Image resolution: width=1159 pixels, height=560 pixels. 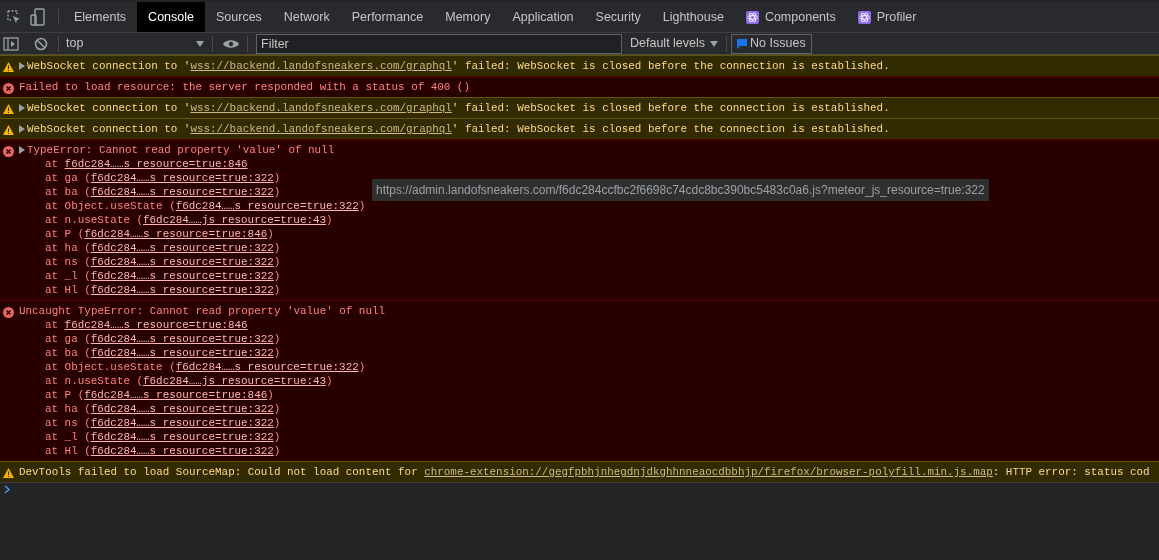 I want to click on device-icon, so click(x=38, y=17).